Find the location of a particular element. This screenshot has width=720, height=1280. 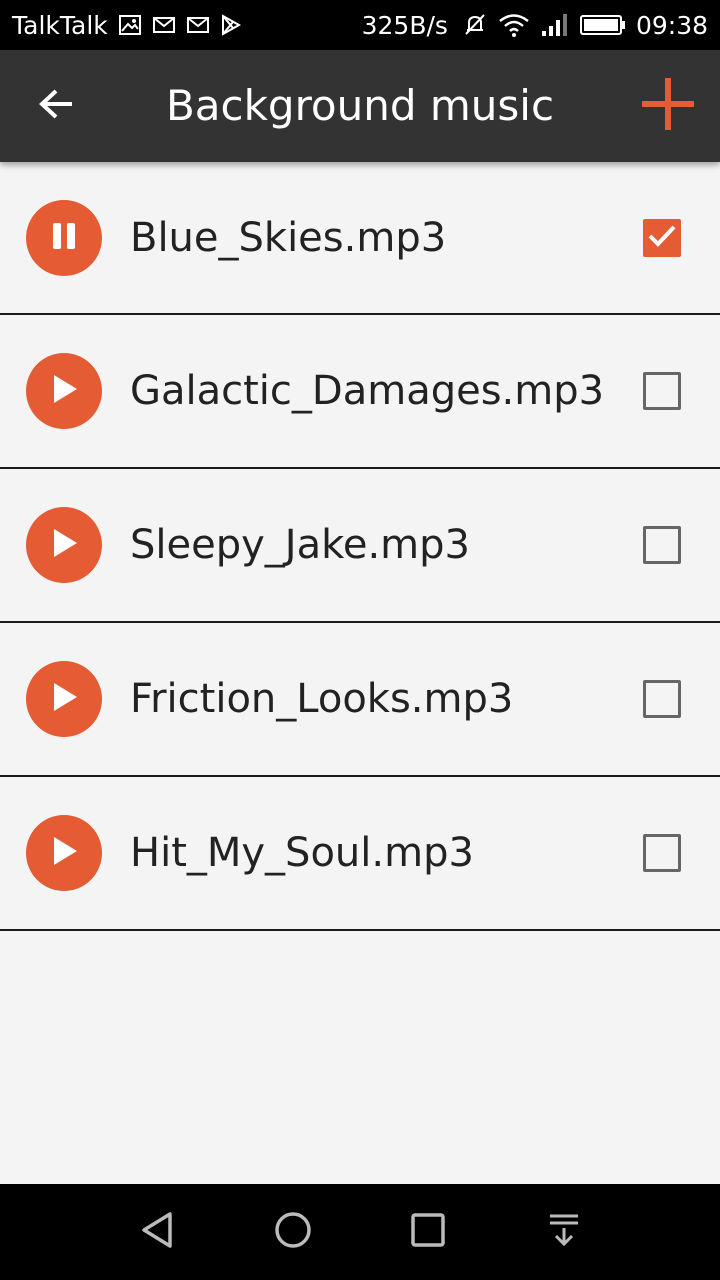

clock: 09:38 is located at coordinates (671, 25).